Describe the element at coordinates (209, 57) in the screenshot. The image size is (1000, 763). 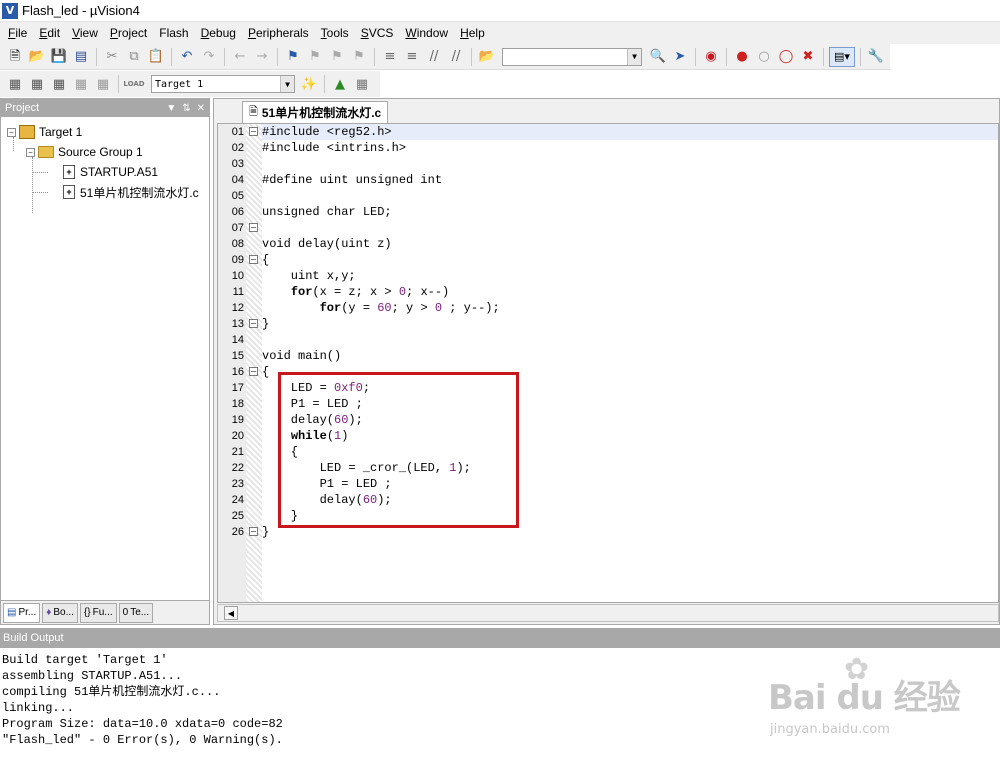
I see `redo-icon: ↷` at that location.